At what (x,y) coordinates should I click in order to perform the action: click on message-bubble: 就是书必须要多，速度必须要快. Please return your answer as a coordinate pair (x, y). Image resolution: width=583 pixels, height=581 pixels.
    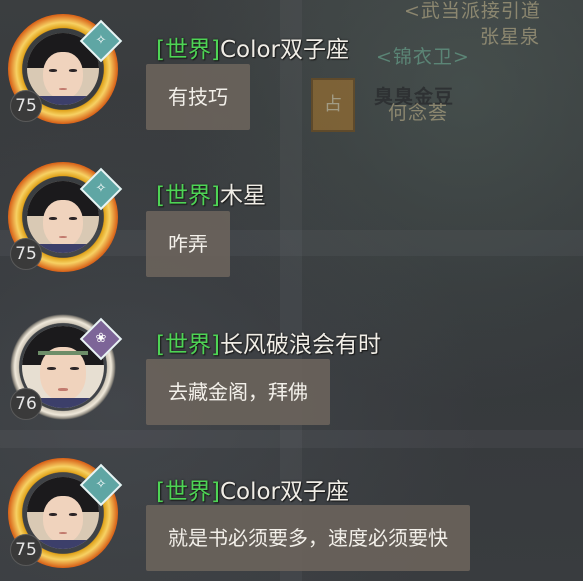
    Looking at the image, I should click on (308, 538).